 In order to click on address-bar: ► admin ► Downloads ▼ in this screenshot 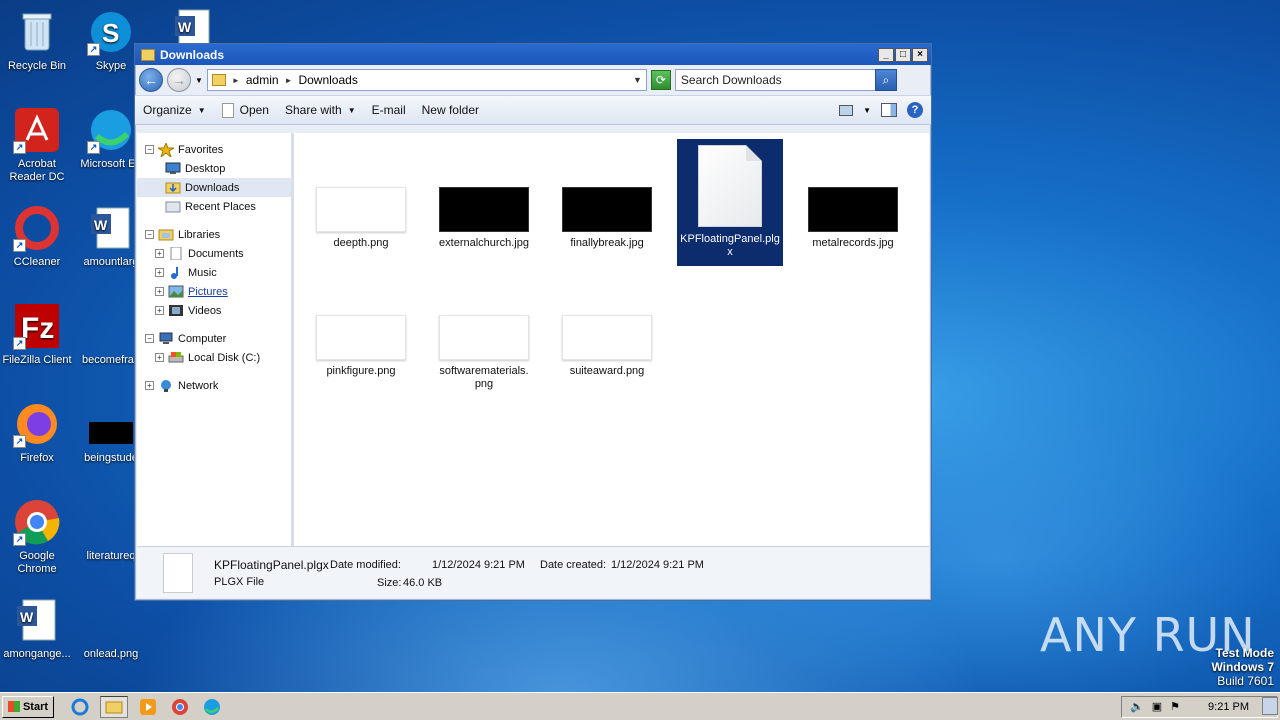, I will do `click(426, 80)`.